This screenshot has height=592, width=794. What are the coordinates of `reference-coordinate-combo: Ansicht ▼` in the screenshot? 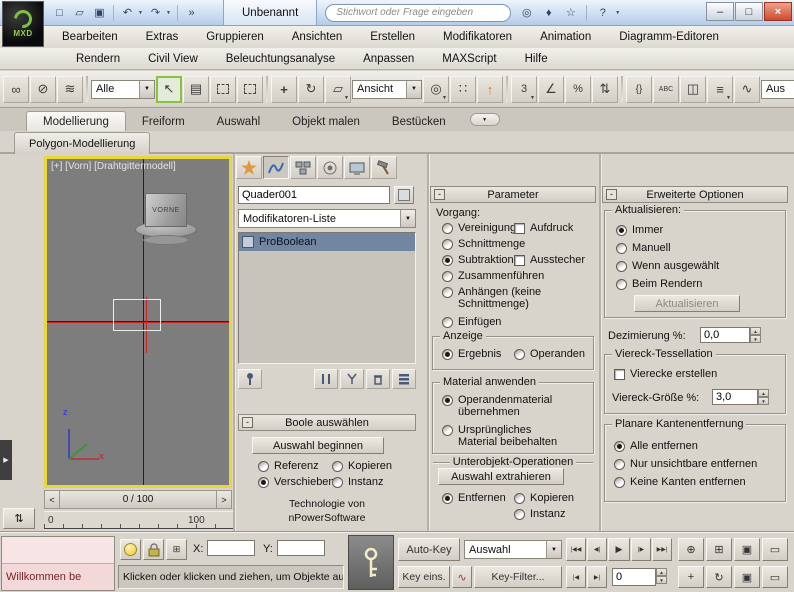 It's located at (387, 89).